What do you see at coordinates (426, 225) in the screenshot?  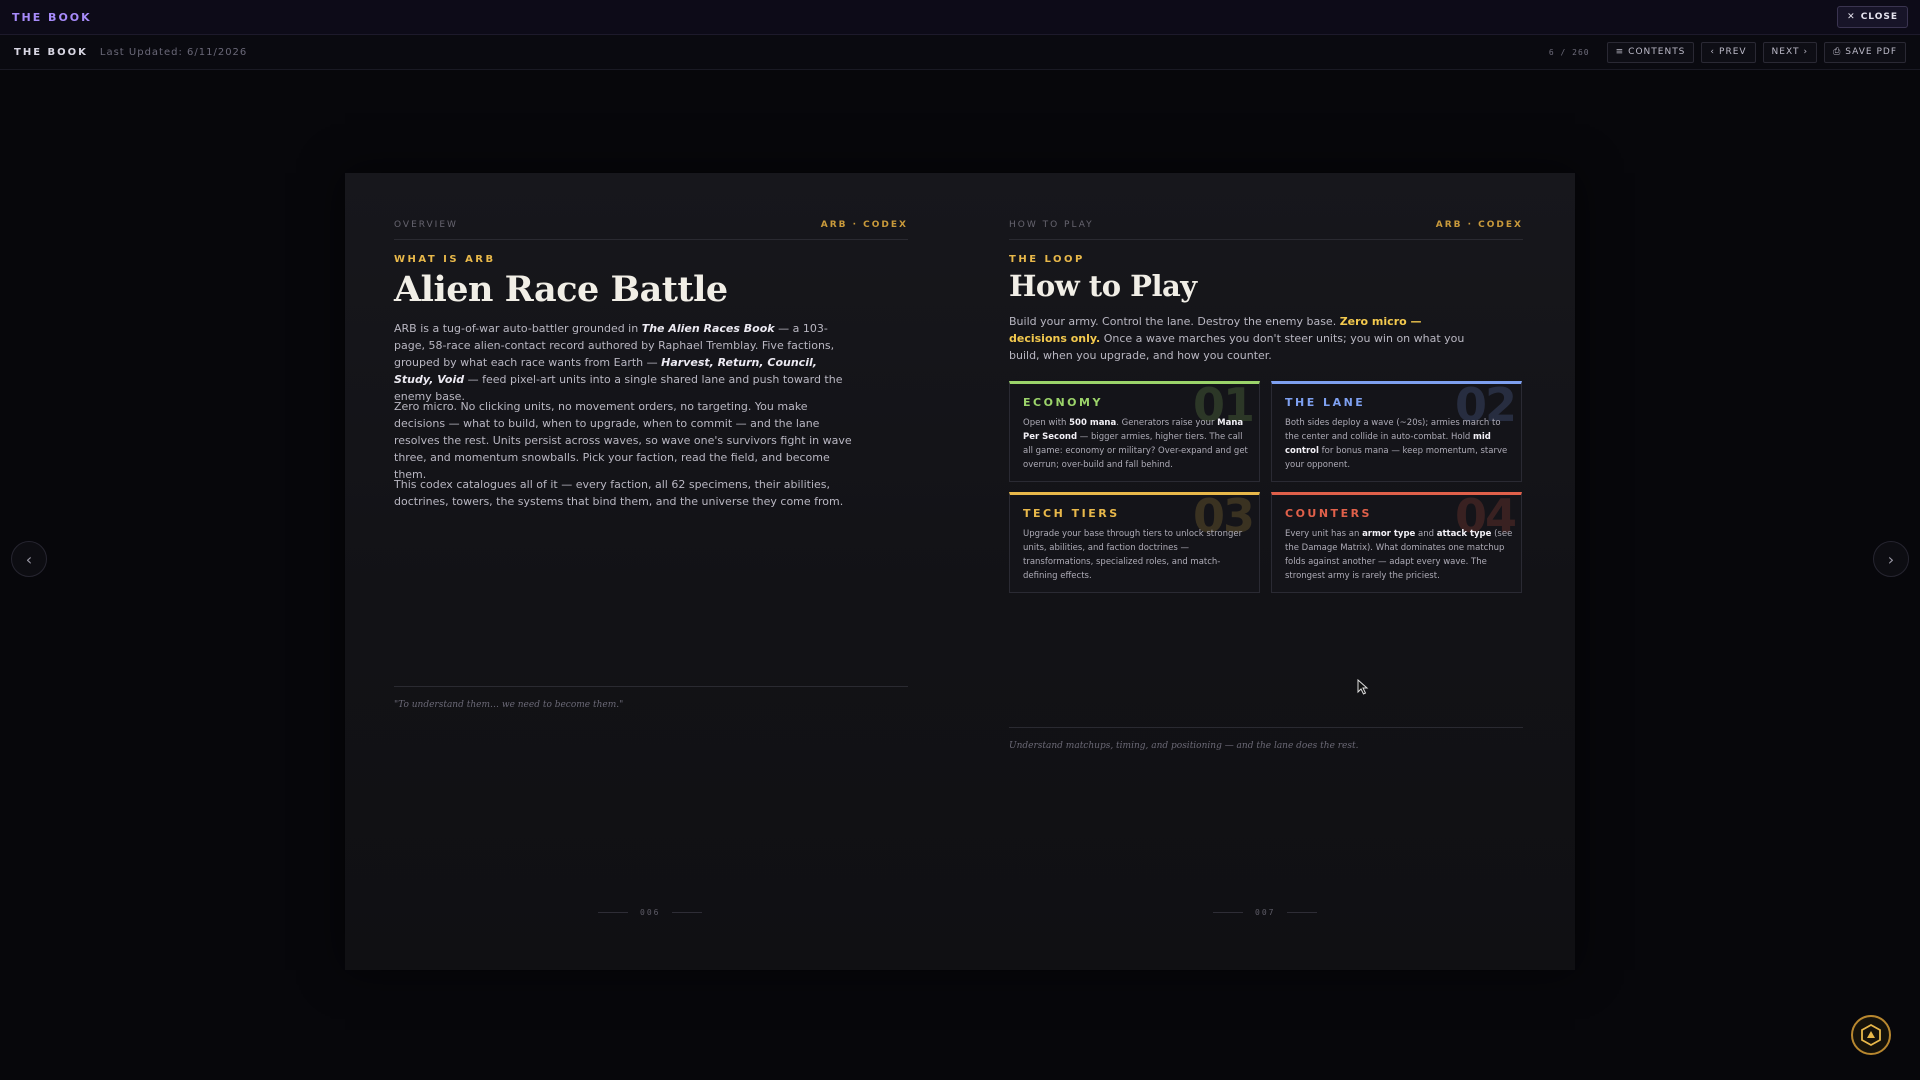 I see `section-label: OVERVIEW` at bounding box center [426, 225].